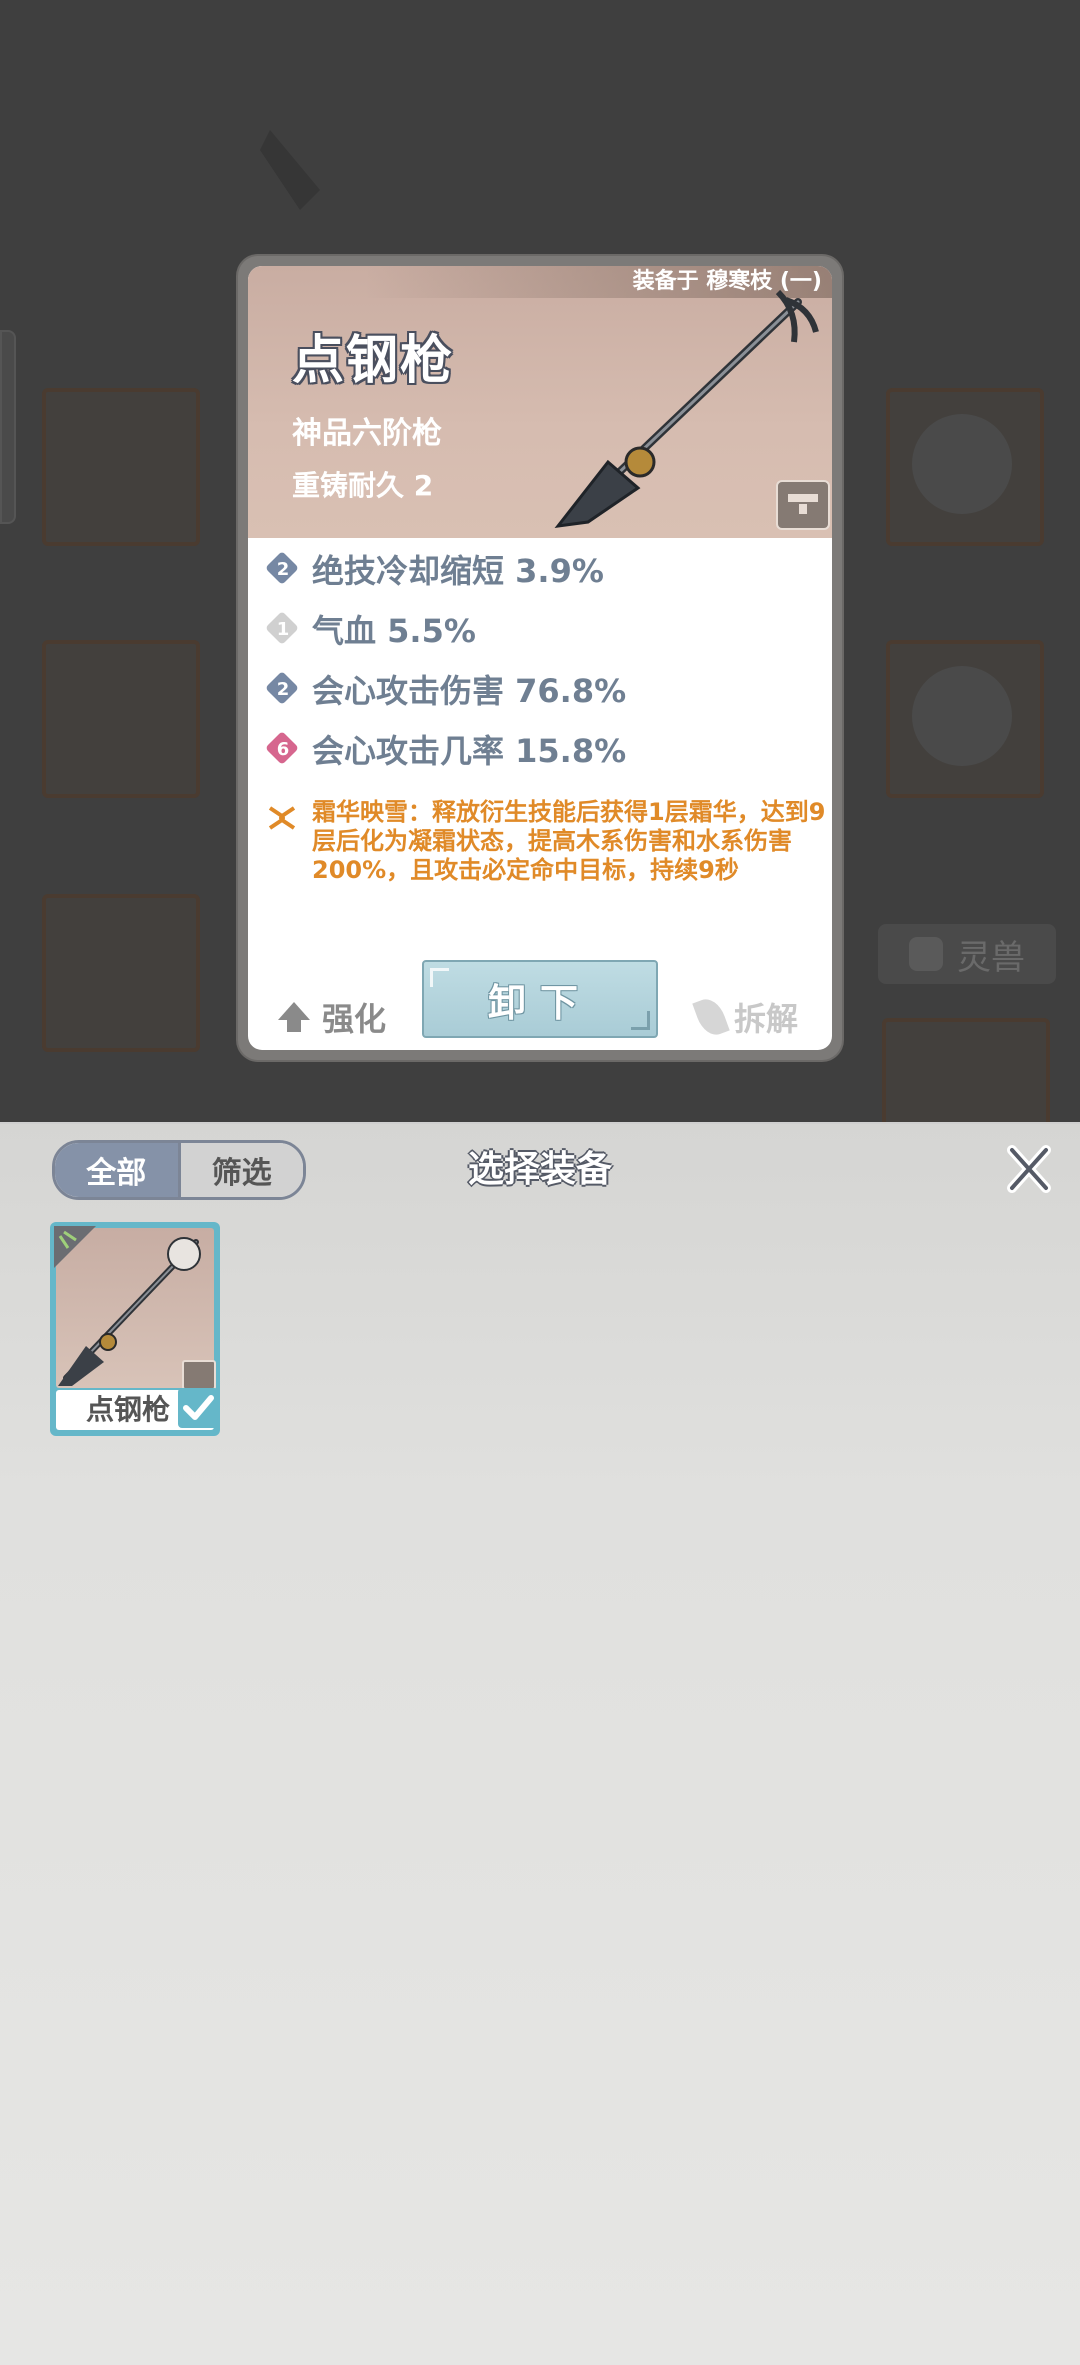  I want to click on item-hero: 装备于 穆寒枝 (一) 点钢枪 神品六阶枪 重铸耐久 2, so click(540, 402).